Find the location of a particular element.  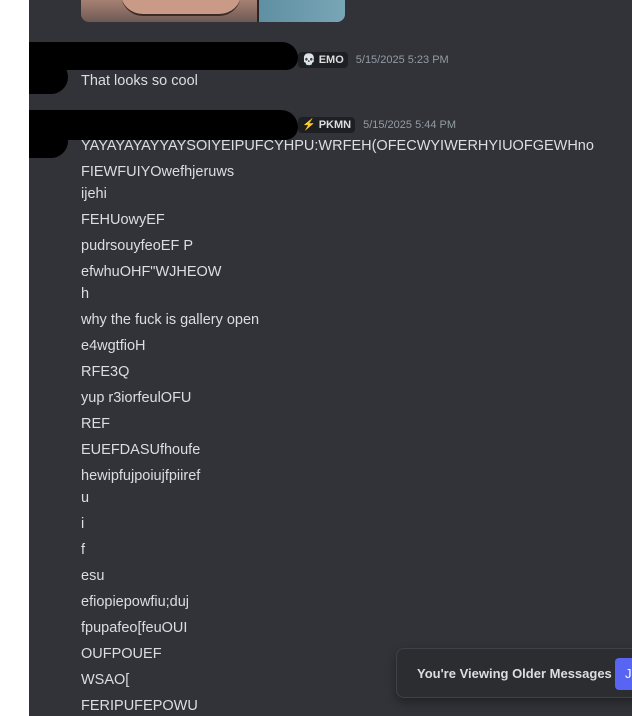

message-timestamp: 5/15/2025 5:44 PM is located at coordinates (409, 125).